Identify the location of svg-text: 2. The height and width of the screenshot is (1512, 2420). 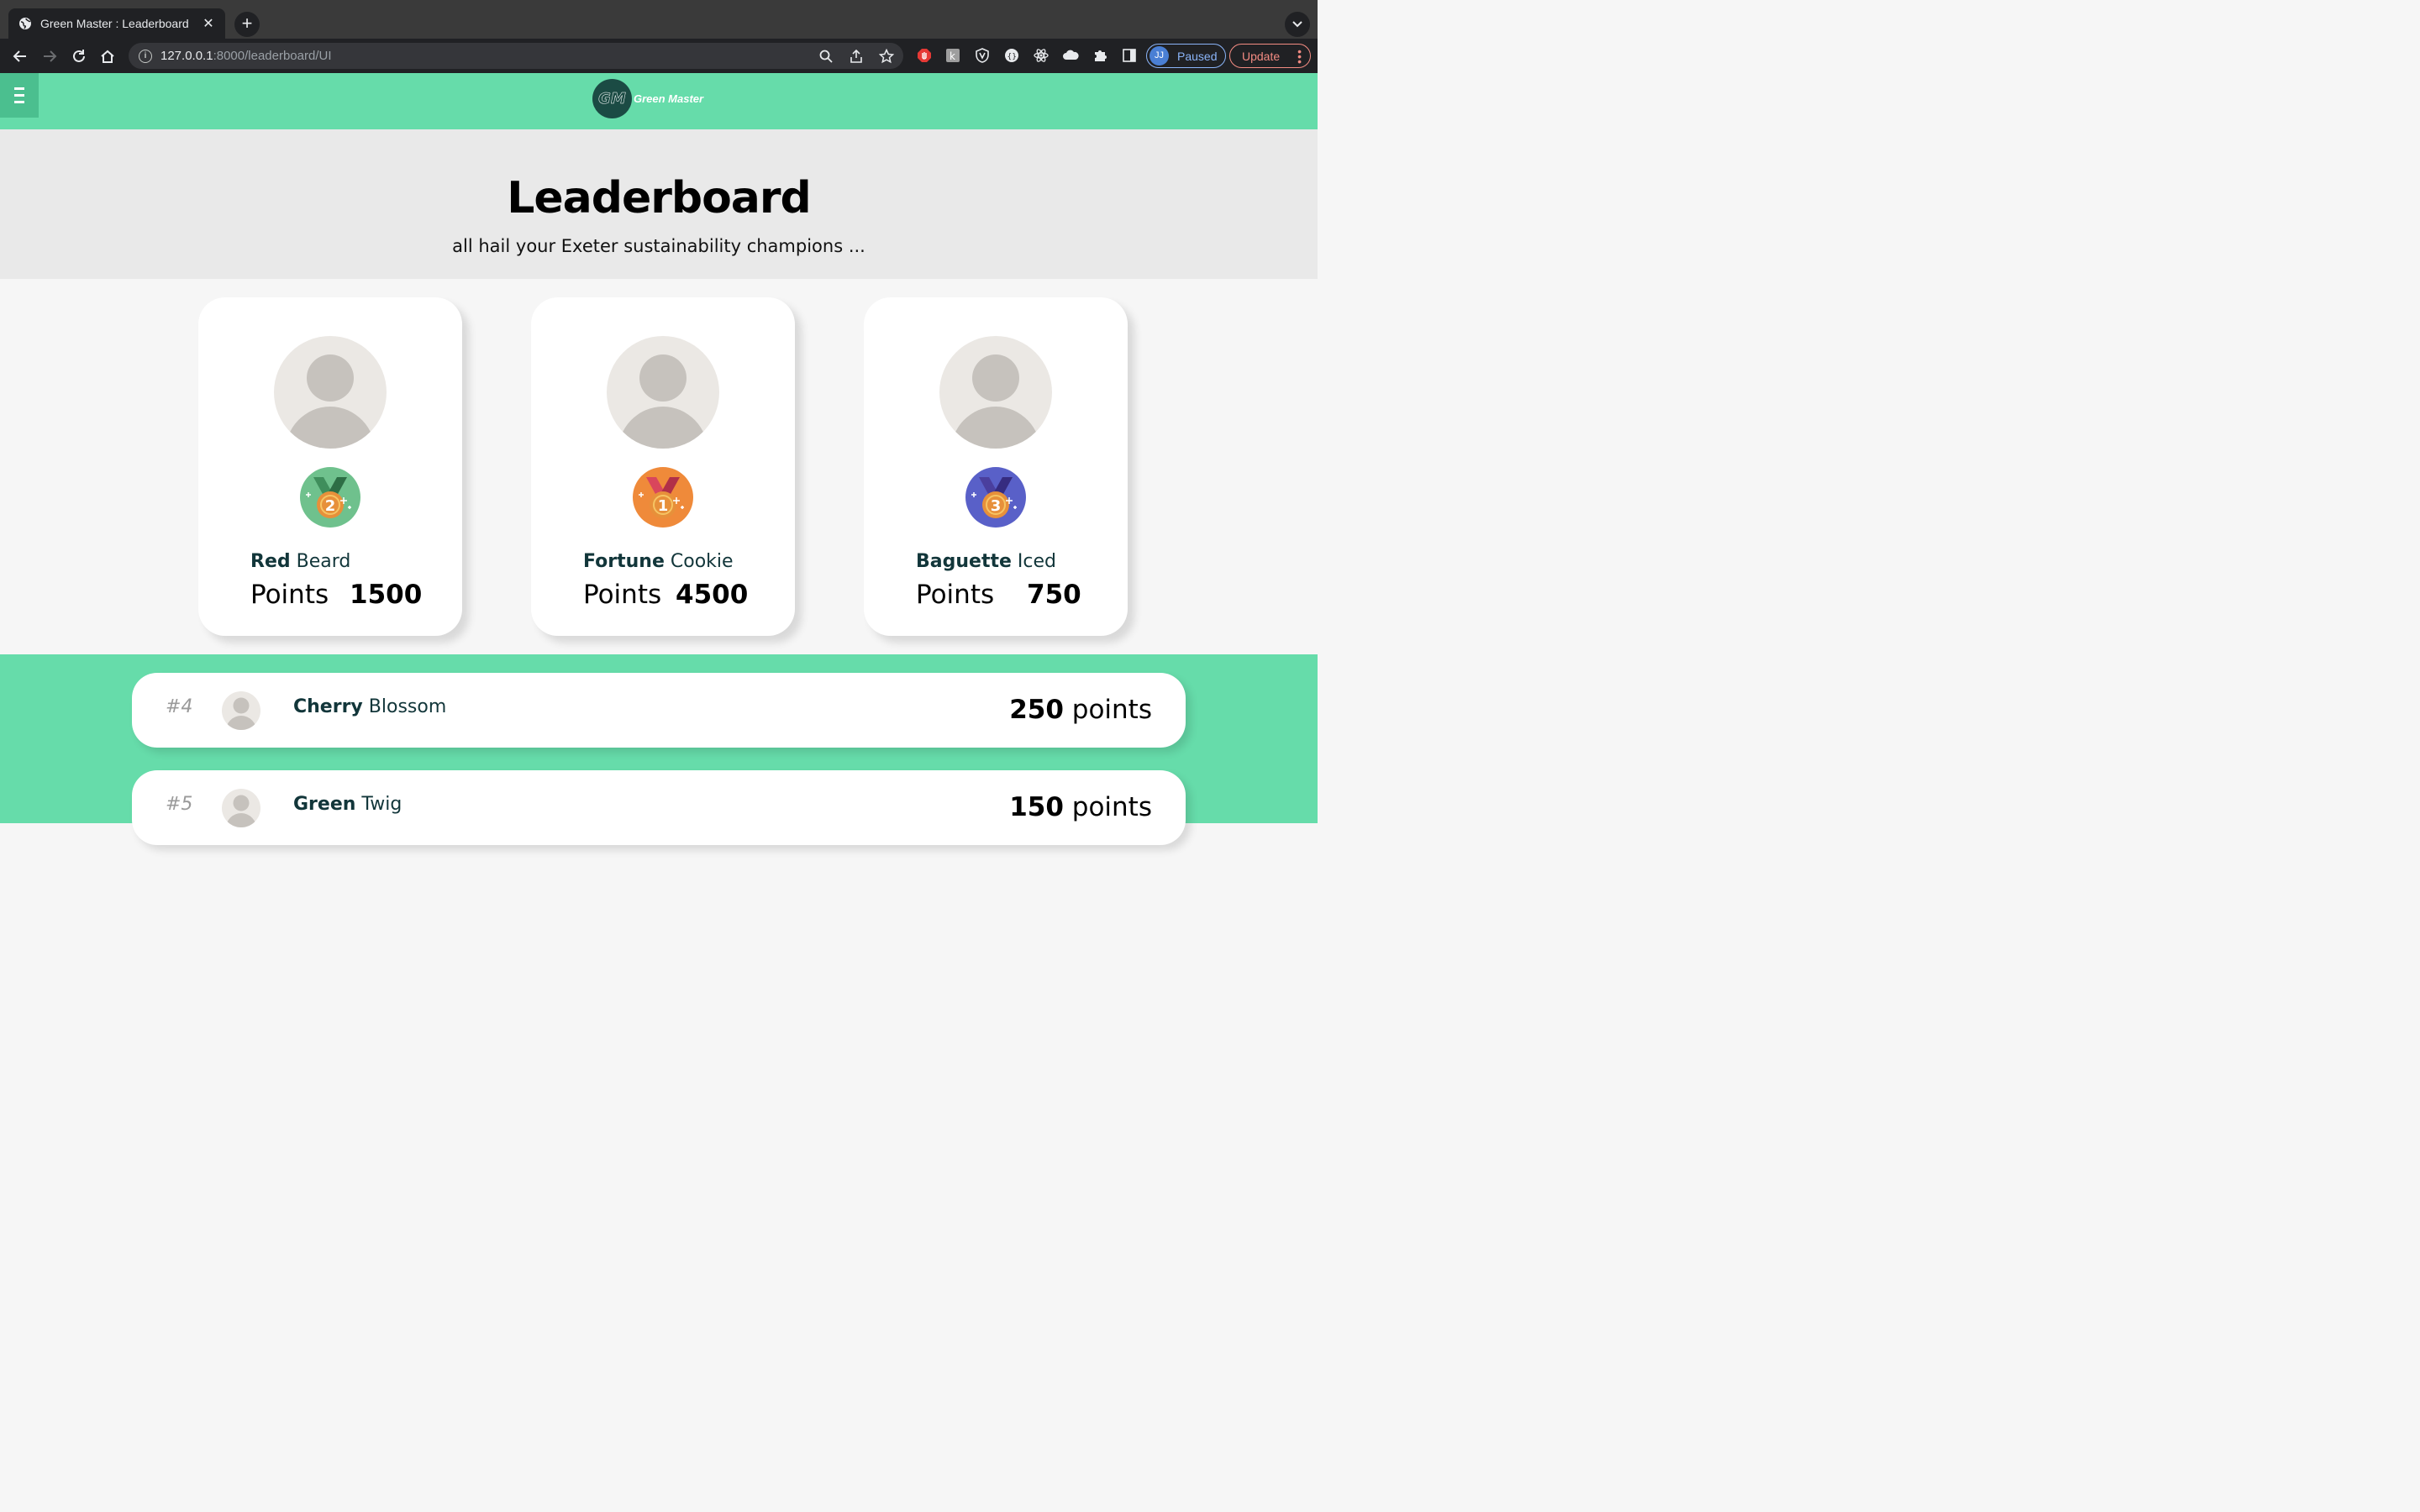
(330, 506).